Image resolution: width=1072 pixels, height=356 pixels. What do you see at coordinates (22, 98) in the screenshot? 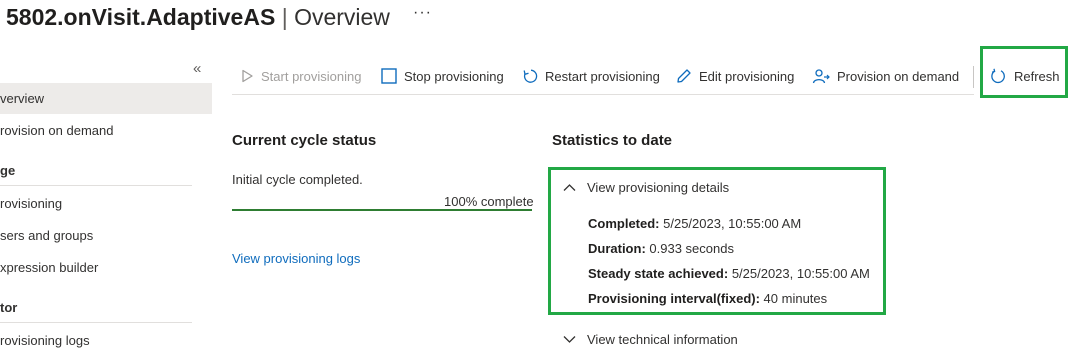
I see `sidebar-item-label: verview` at bounding box center [22, 98].